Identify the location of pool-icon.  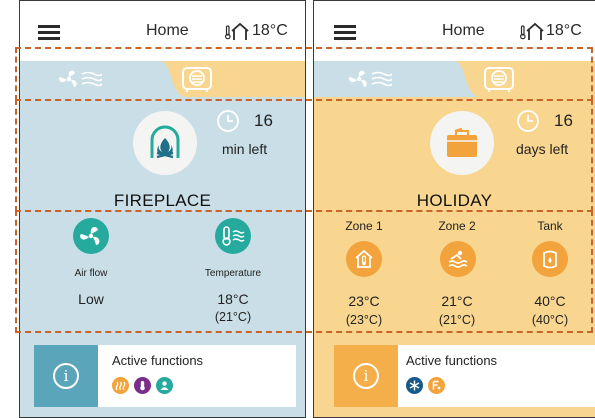
(458, 259).